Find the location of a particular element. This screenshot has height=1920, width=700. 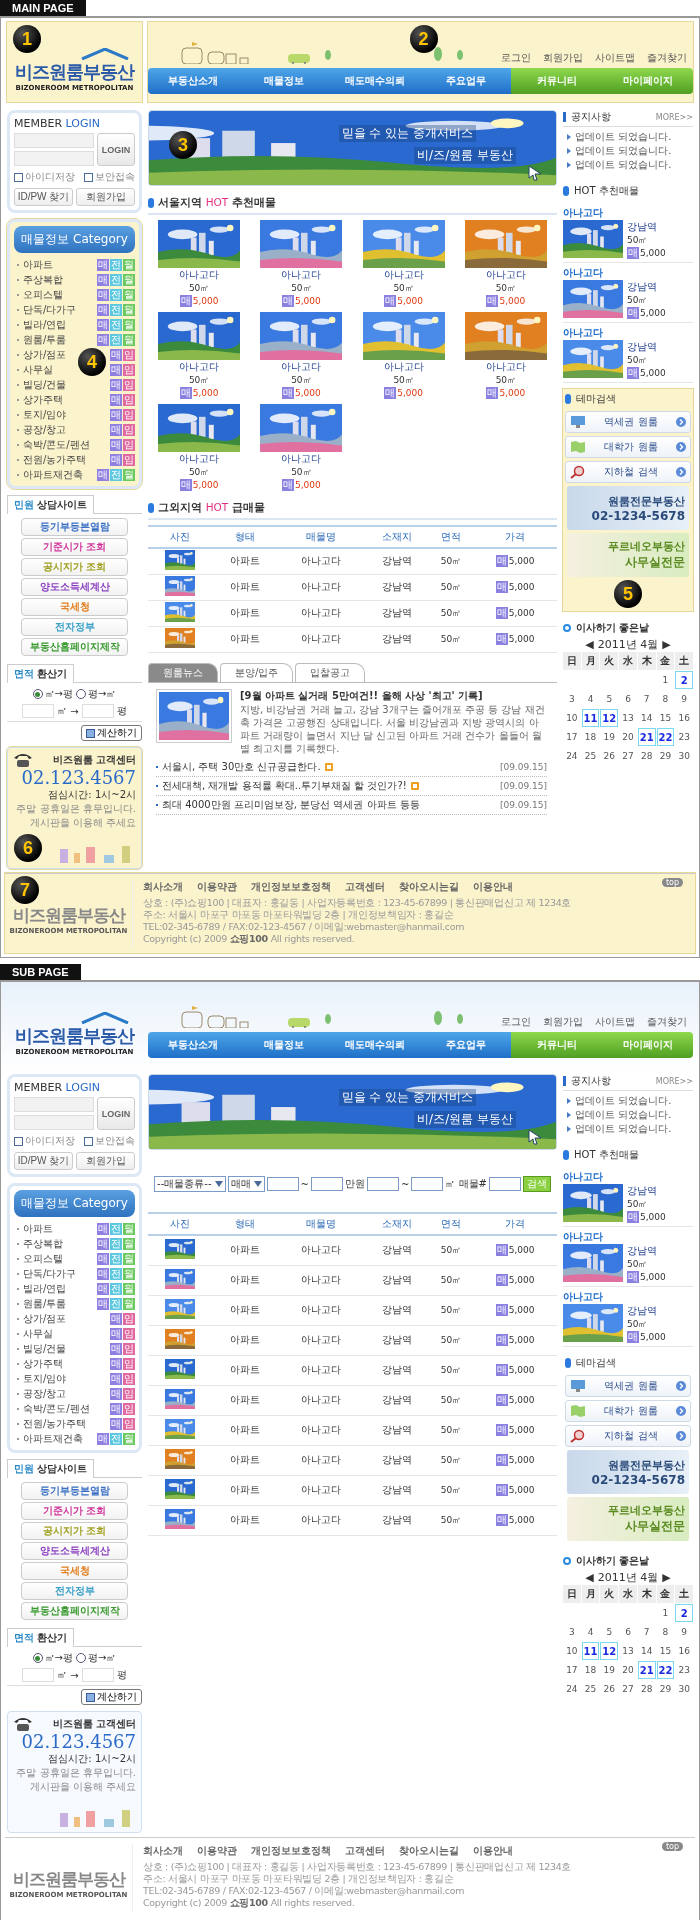

calculate-button: 계산하기 is located at coordinates (111, 733).